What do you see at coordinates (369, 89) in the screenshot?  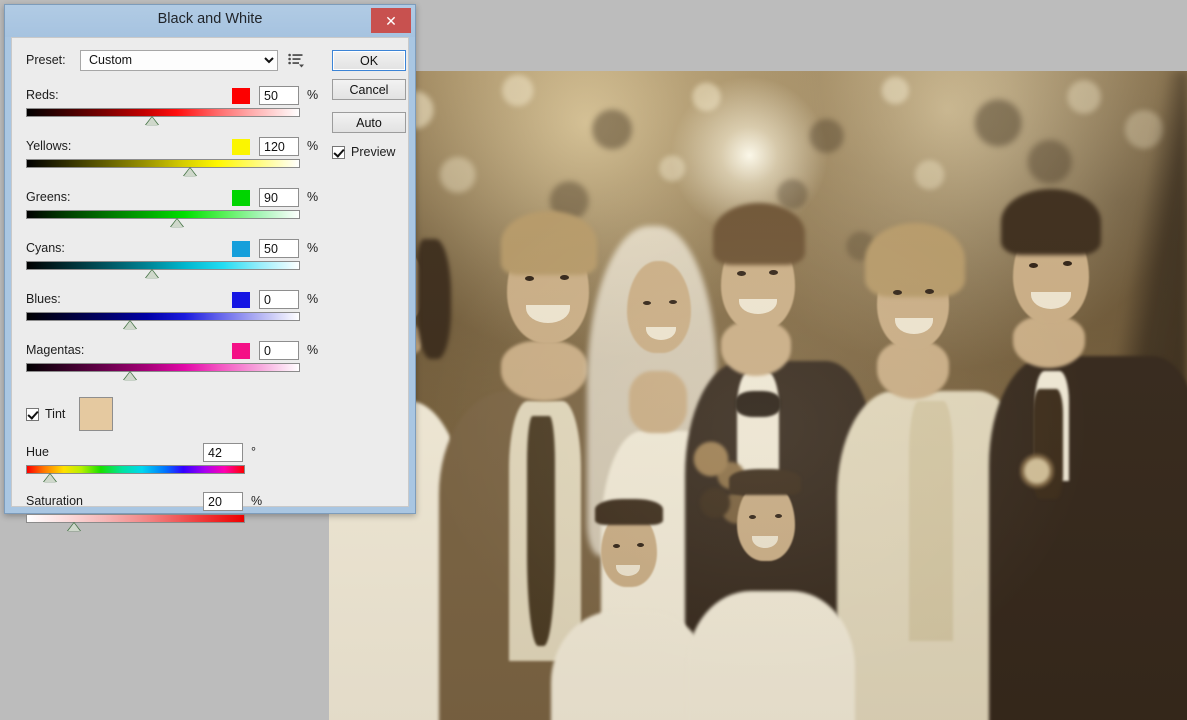 I see `cancel-button: Cancel` at bounding box center [369, 89].